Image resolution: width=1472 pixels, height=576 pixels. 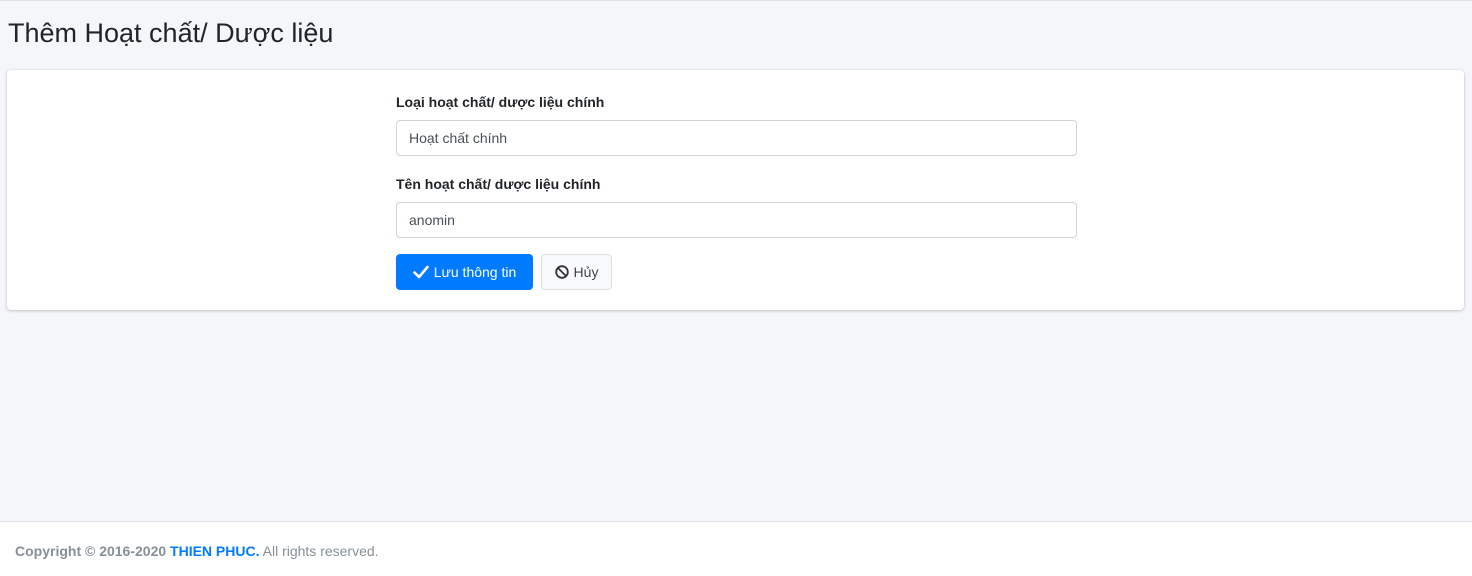 I want to click on save-button-label: Lưu thông tin, so click(x=475, y=272).